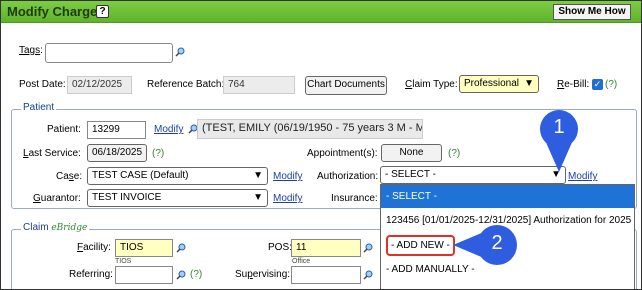  I want to click on last-service-button: 06/18/2025, so click(117, 153).